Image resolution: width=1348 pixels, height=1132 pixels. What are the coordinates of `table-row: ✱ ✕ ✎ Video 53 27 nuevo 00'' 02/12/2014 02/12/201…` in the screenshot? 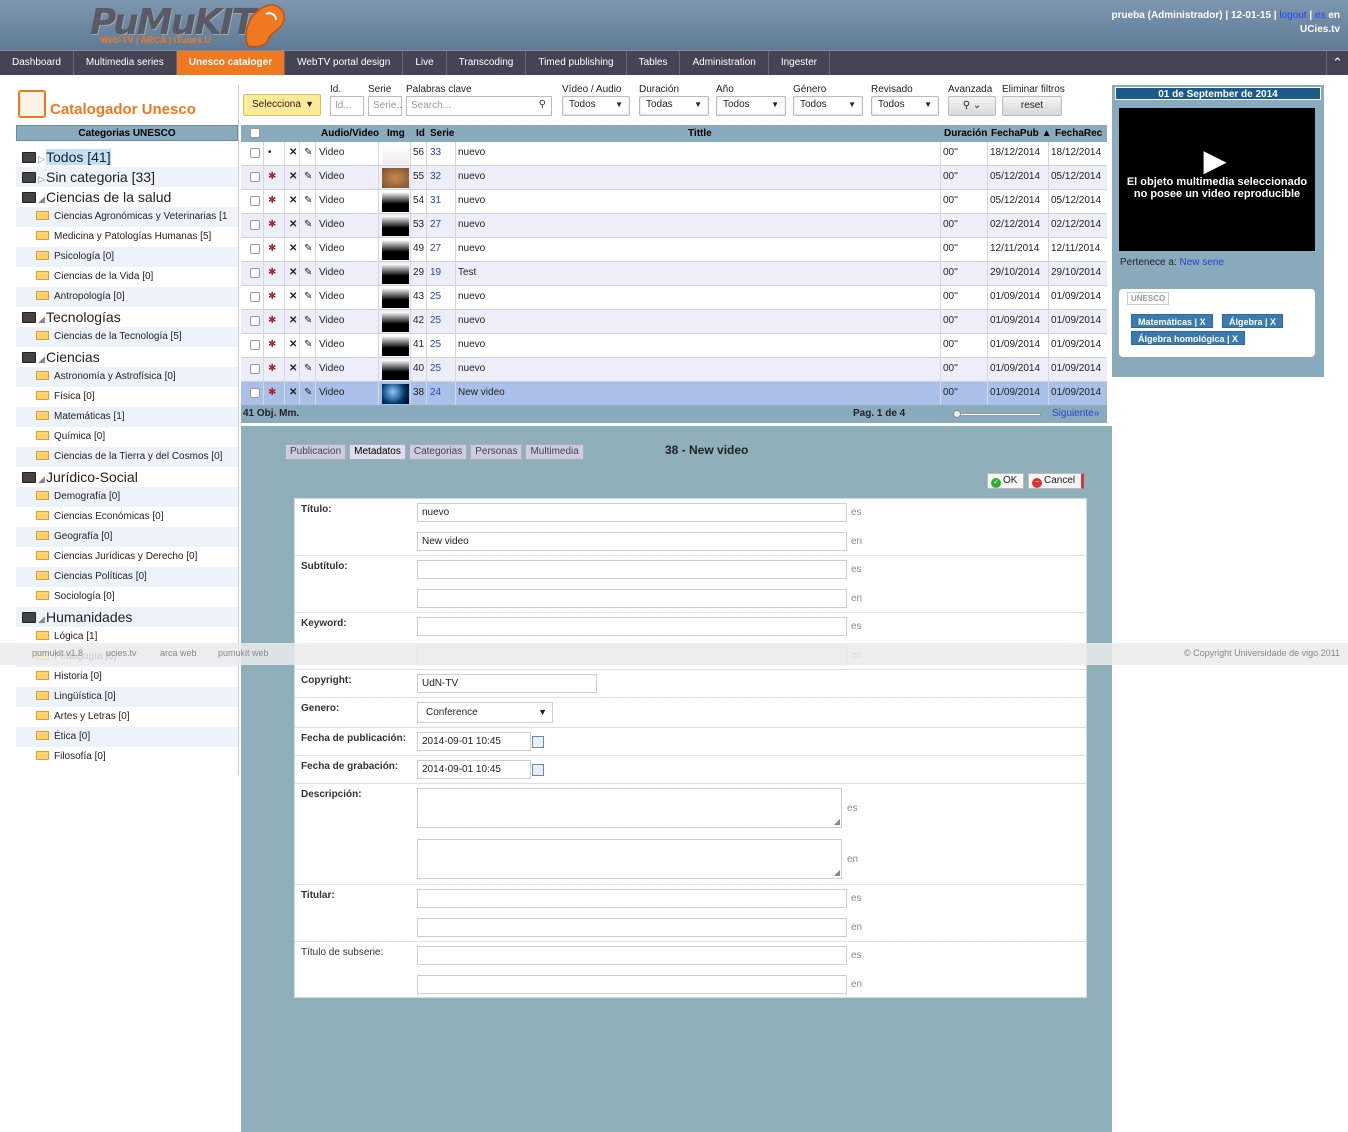 It's located at (674, 226).